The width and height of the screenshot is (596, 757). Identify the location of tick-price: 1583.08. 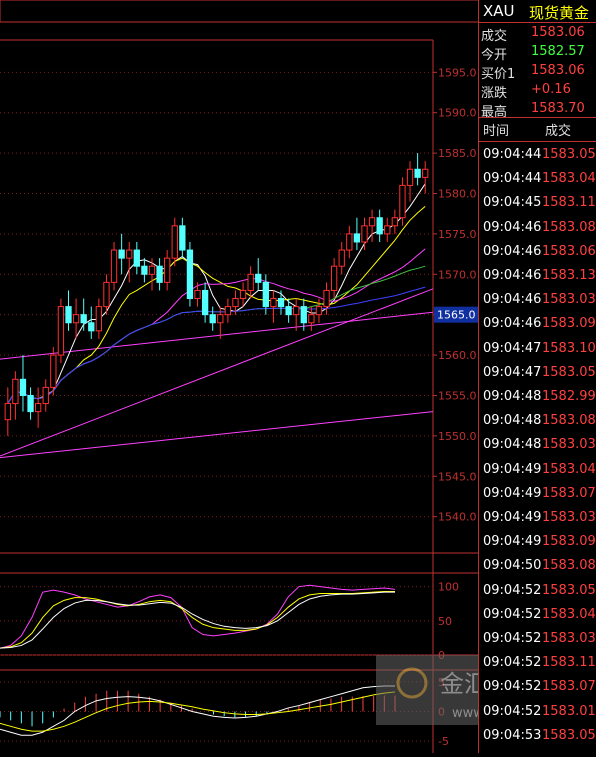
(569, 421).